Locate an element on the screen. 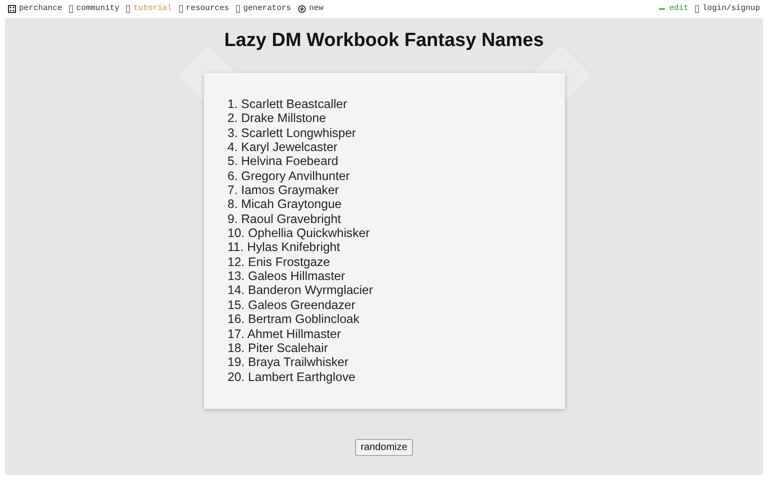  nav-link: new is located at coordinates (311, 8).